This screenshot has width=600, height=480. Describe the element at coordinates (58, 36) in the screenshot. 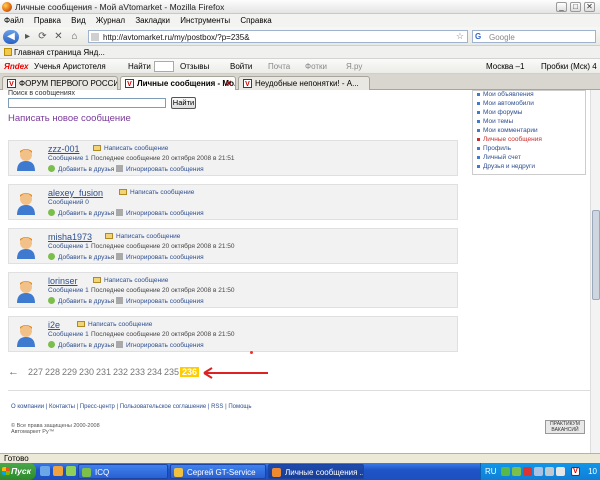

I see `stop-button: ✕` at that location.